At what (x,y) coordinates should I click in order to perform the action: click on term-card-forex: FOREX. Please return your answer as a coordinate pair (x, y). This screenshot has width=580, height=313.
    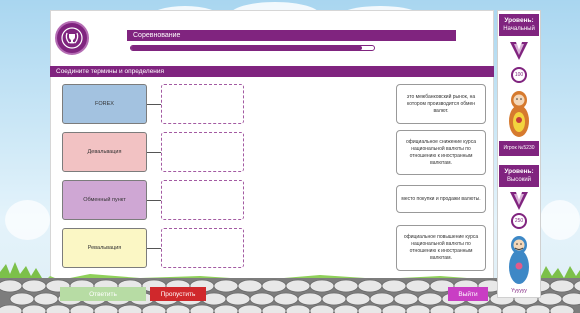
    Looking at the image, I should click on (104, 104).